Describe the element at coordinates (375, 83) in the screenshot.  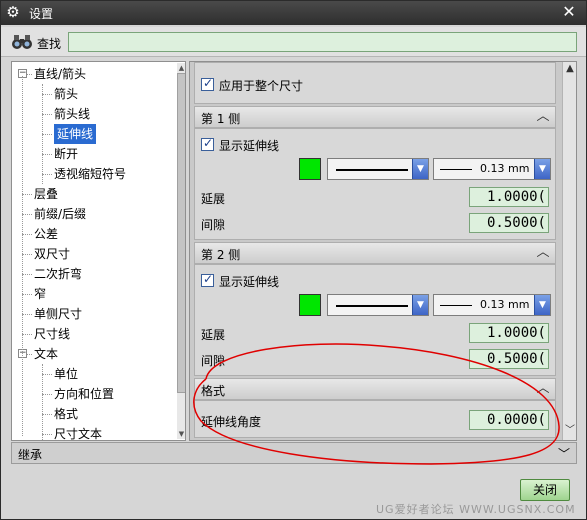
I see `apply-group: ✓ 应用于整个尺寸` at that location.